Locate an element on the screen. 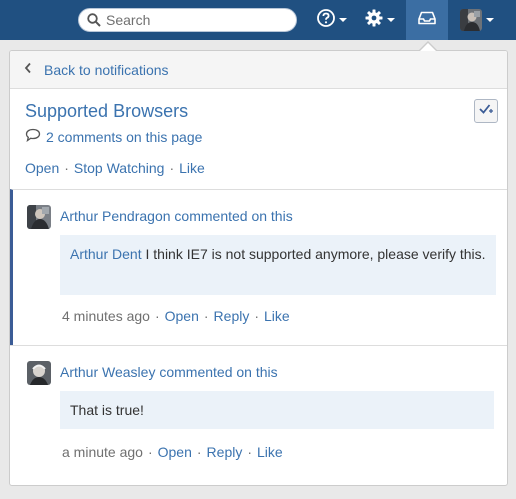 The width and height of the screenshot is (516, 499). search-box is located at coordinates (187, 20).